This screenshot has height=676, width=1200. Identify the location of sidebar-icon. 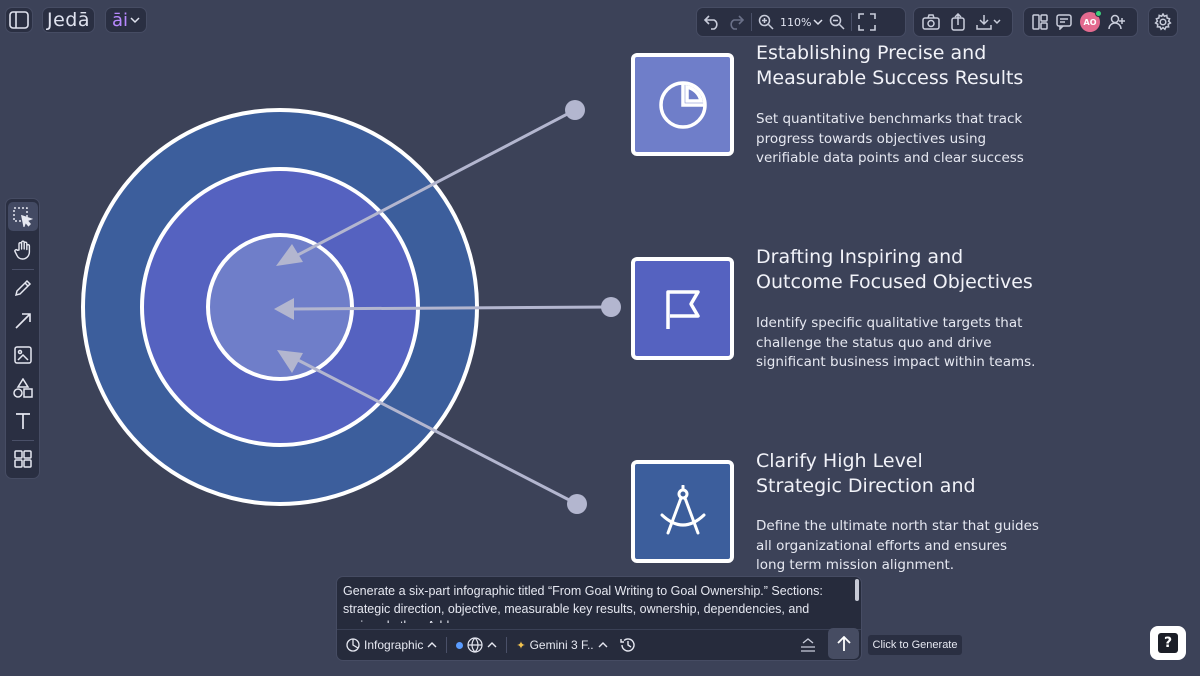
(19, 20).